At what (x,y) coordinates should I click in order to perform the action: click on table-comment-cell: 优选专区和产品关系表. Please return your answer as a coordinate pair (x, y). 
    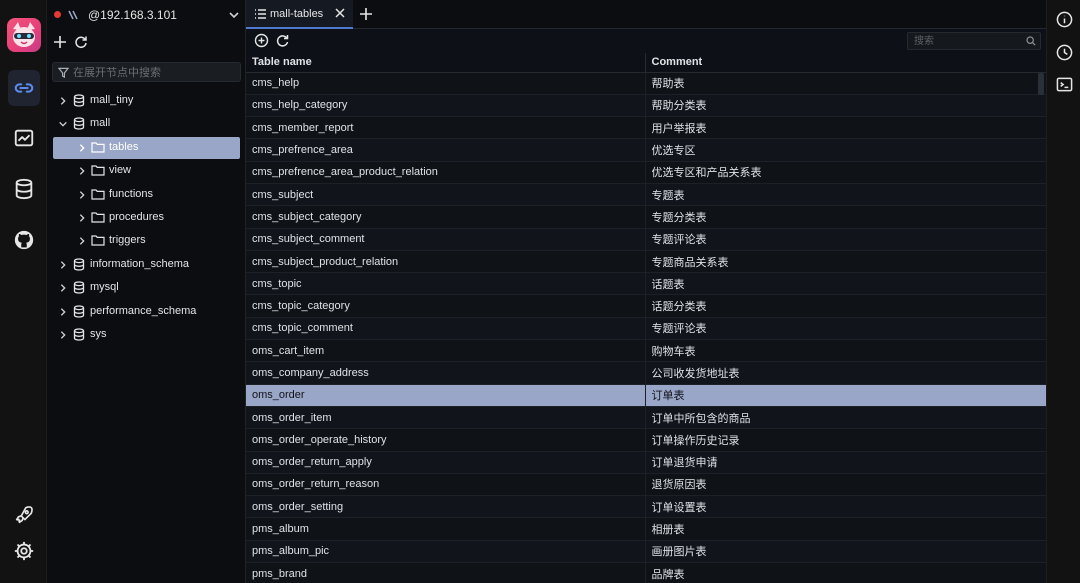
    Looking at the image, I should click on (845, 172).